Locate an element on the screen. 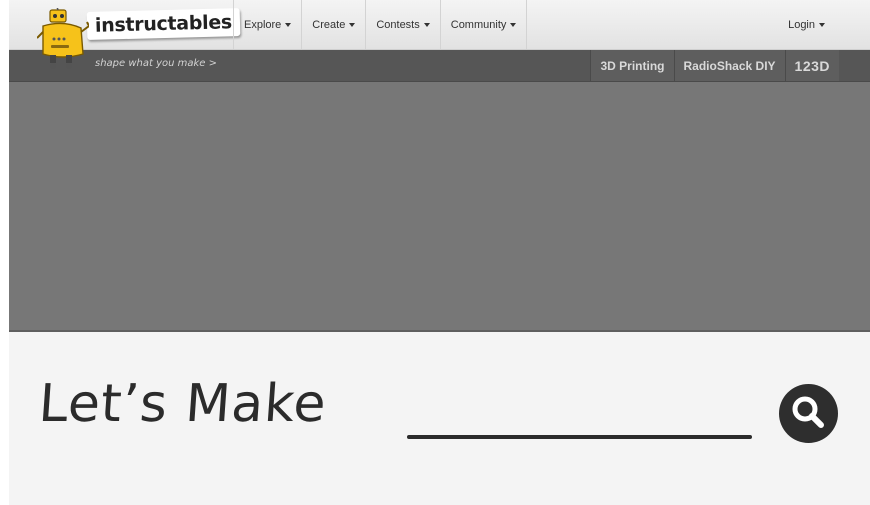 Image resolution: width=870 pixels, height=505 pixels. search-button is located at coordinates (808, 413).